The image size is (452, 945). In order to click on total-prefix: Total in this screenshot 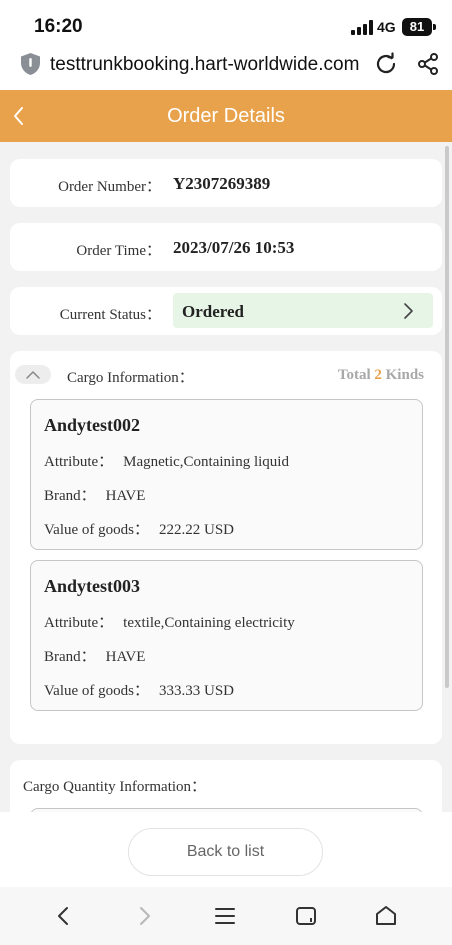, I will do `click(354, 375)`.